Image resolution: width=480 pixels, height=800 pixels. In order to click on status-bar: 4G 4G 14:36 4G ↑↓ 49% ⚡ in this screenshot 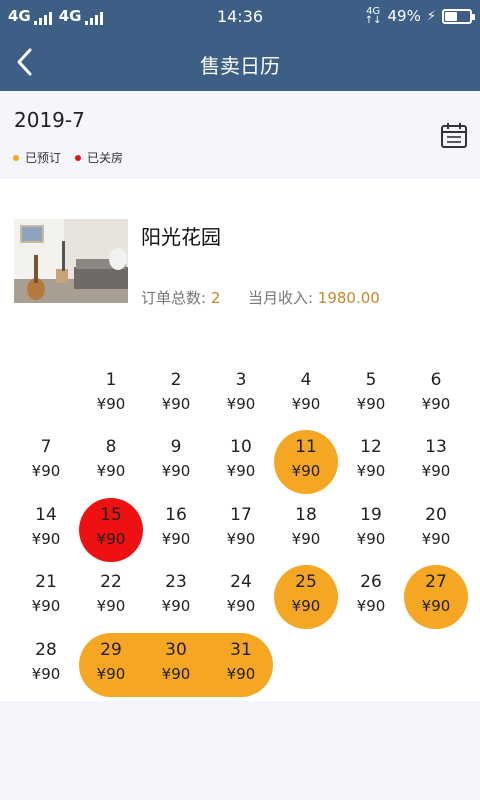, I will do `click(240, 16)`.